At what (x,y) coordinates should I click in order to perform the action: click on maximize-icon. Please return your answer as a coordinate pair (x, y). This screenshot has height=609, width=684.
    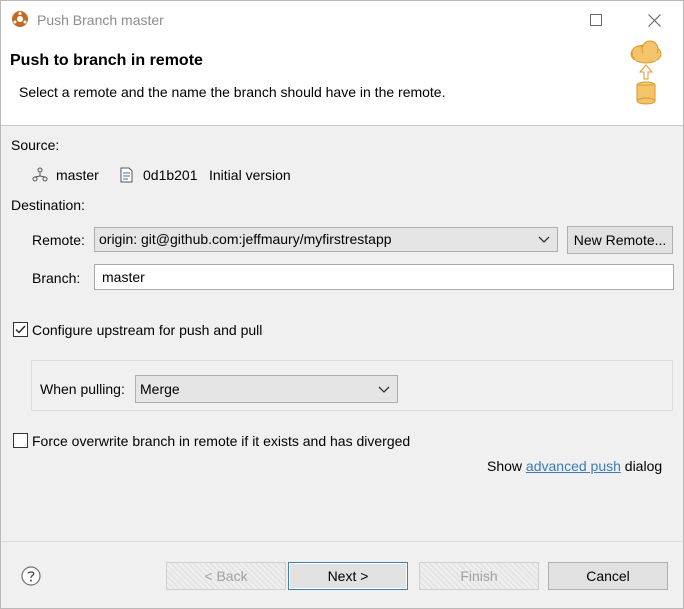
    Looking at the image, I should click on (596, 20).